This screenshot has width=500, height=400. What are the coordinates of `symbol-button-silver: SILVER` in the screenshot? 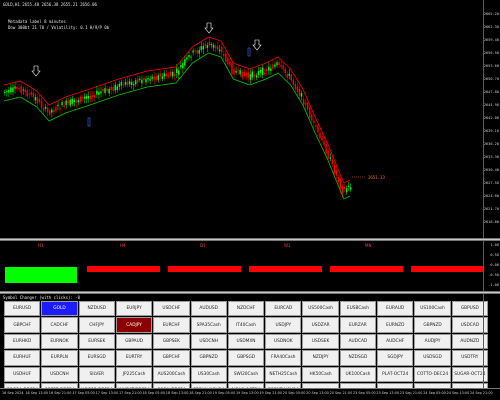 It's located at (96, 374).